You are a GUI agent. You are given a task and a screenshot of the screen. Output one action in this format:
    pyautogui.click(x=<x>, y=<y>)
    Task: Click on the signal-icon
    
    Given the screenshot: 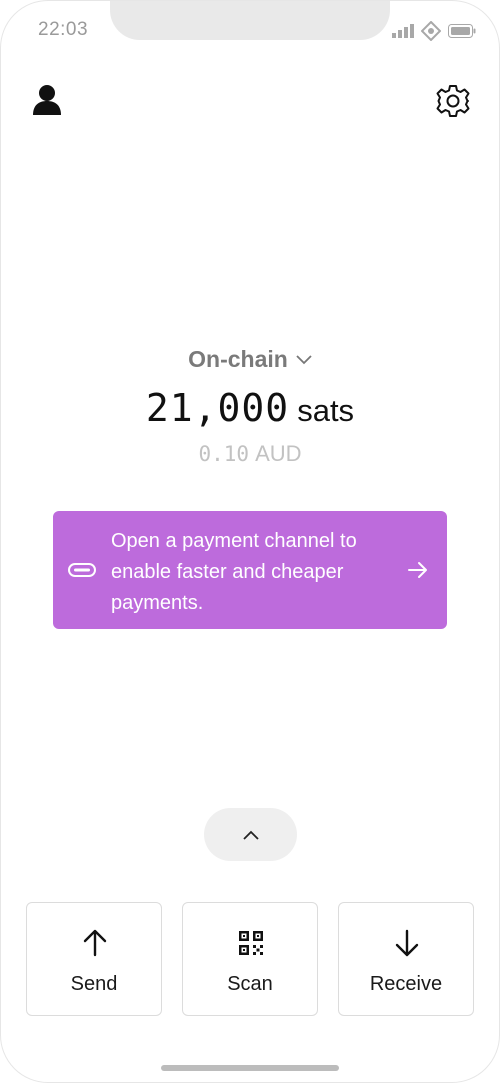 What is the action you would take?
    pyautogui.click(x=403, y=31)
    